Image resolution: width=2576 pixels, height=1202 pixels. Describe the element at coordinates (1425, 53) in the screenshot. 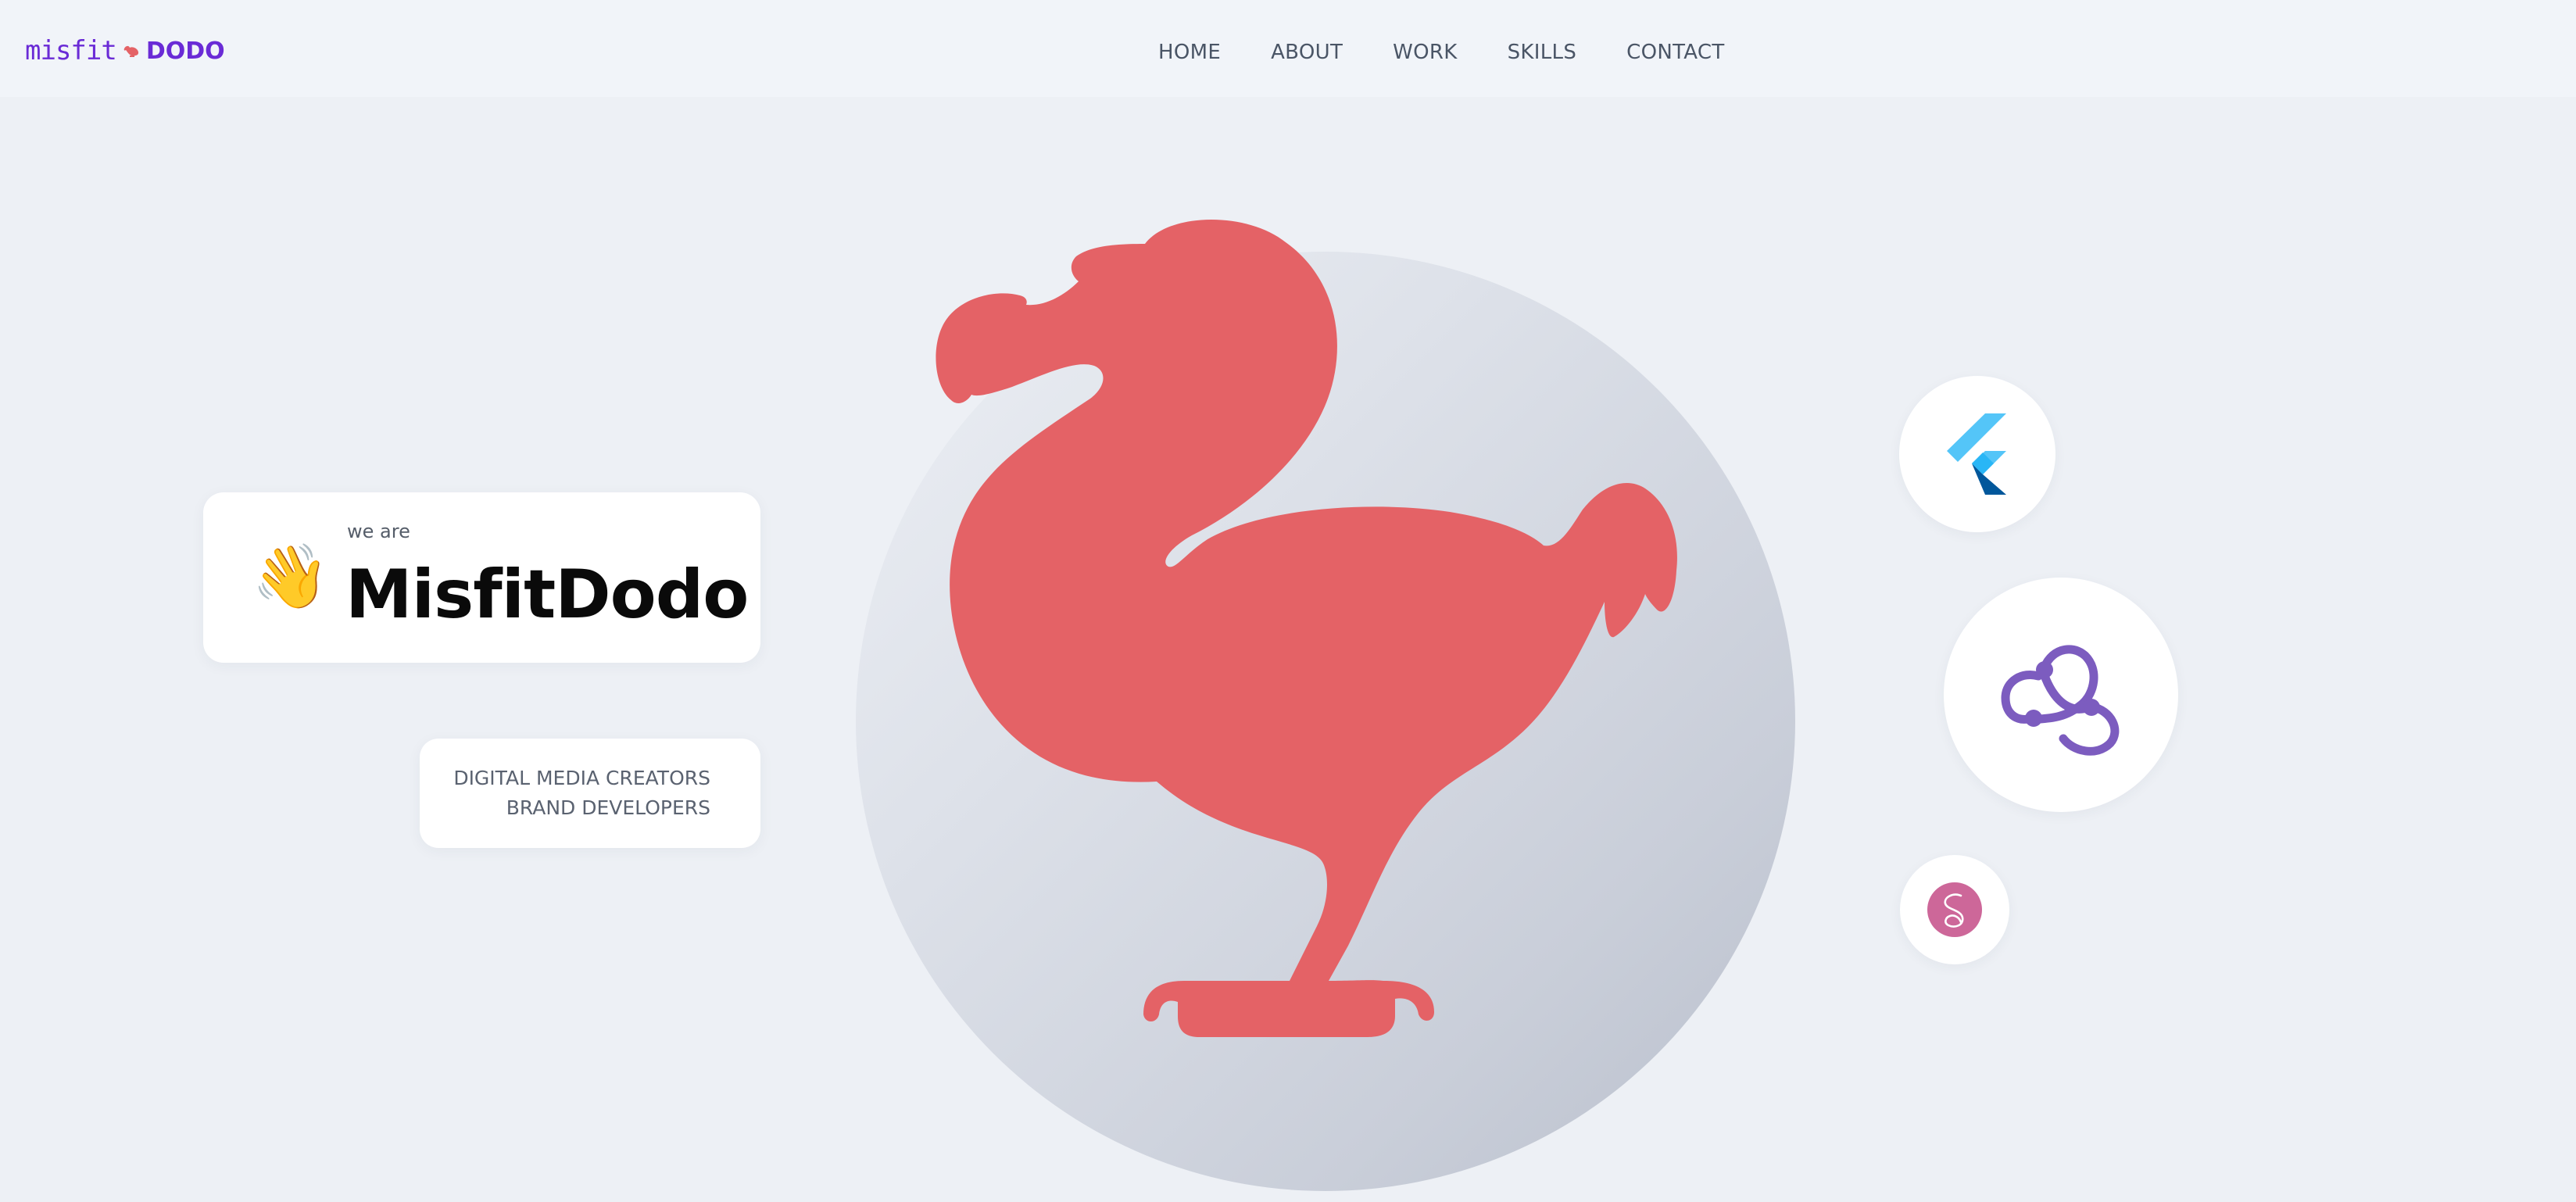

I see `nav-work: WORK` at that location.